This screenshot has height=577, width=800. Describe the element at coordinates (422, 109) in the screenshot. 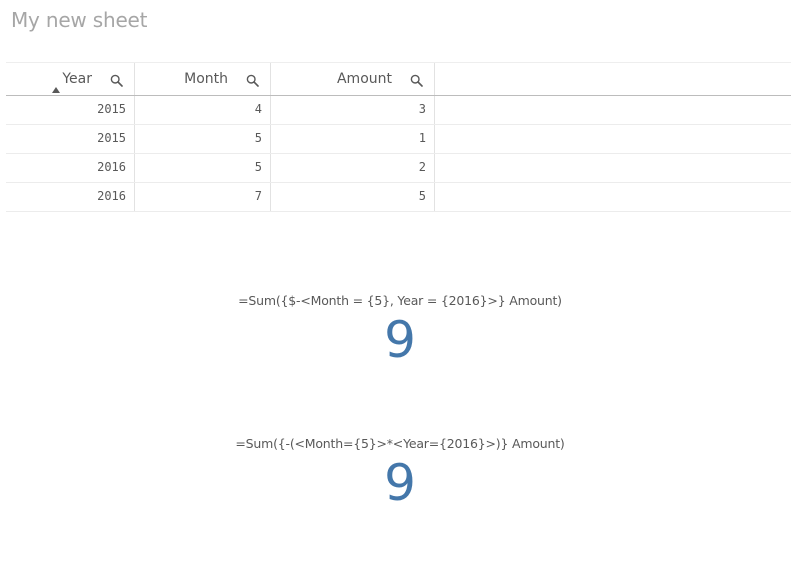

I see `cell-value: 3` at that location.